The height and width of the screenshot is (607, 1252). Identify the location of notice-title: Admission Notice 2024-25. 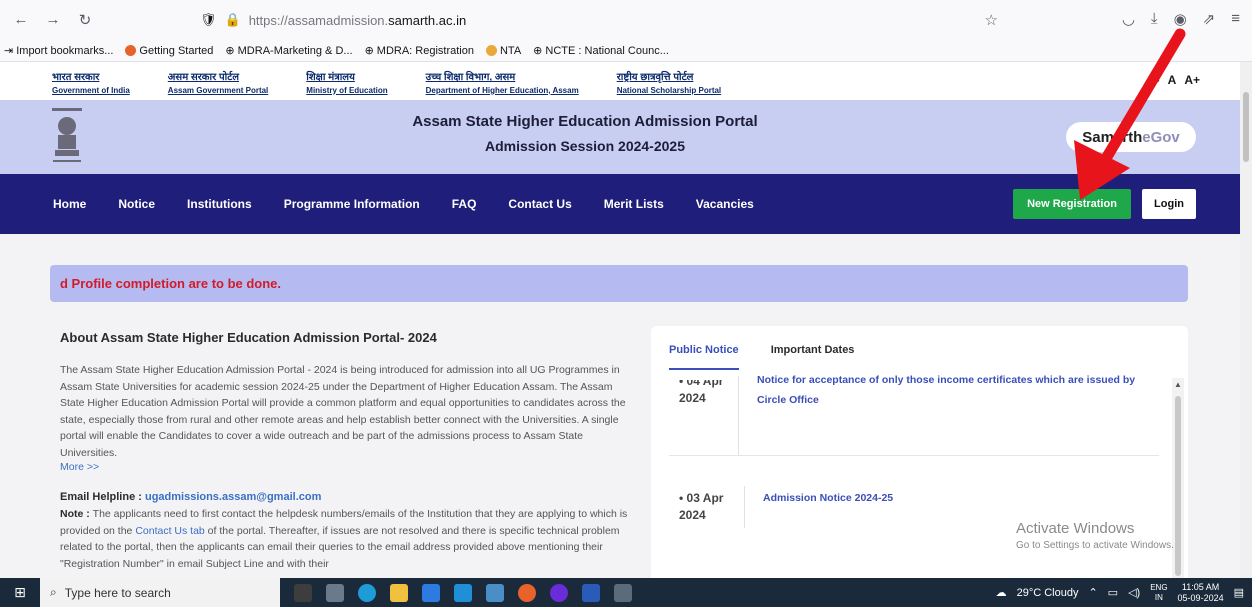
(819, 521).